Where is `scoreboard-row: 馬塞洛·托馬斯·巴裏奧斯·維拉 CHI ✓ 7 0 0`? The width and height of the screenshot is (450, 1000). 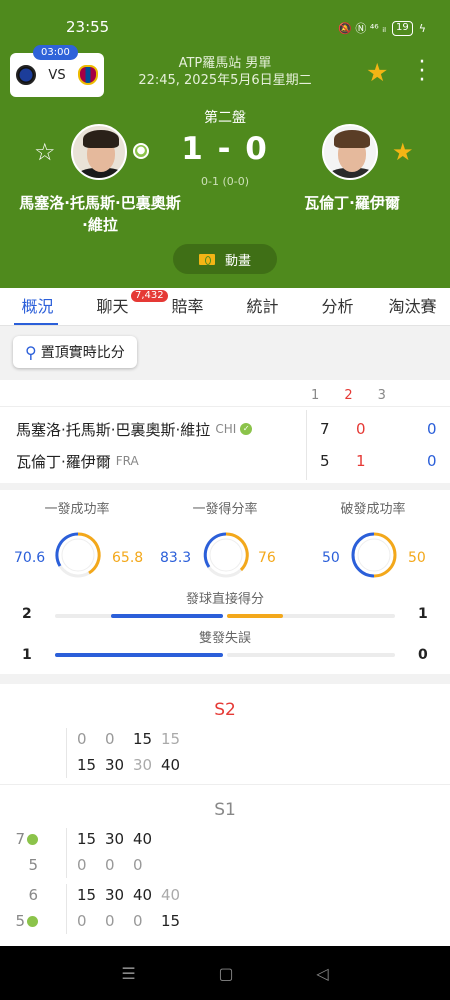
scoreboard-row: 馬塞洛·托馬斯·巴裏奧斯·維拉 CHI ✓ 7 0 0 is located at coordinates (231, 429).